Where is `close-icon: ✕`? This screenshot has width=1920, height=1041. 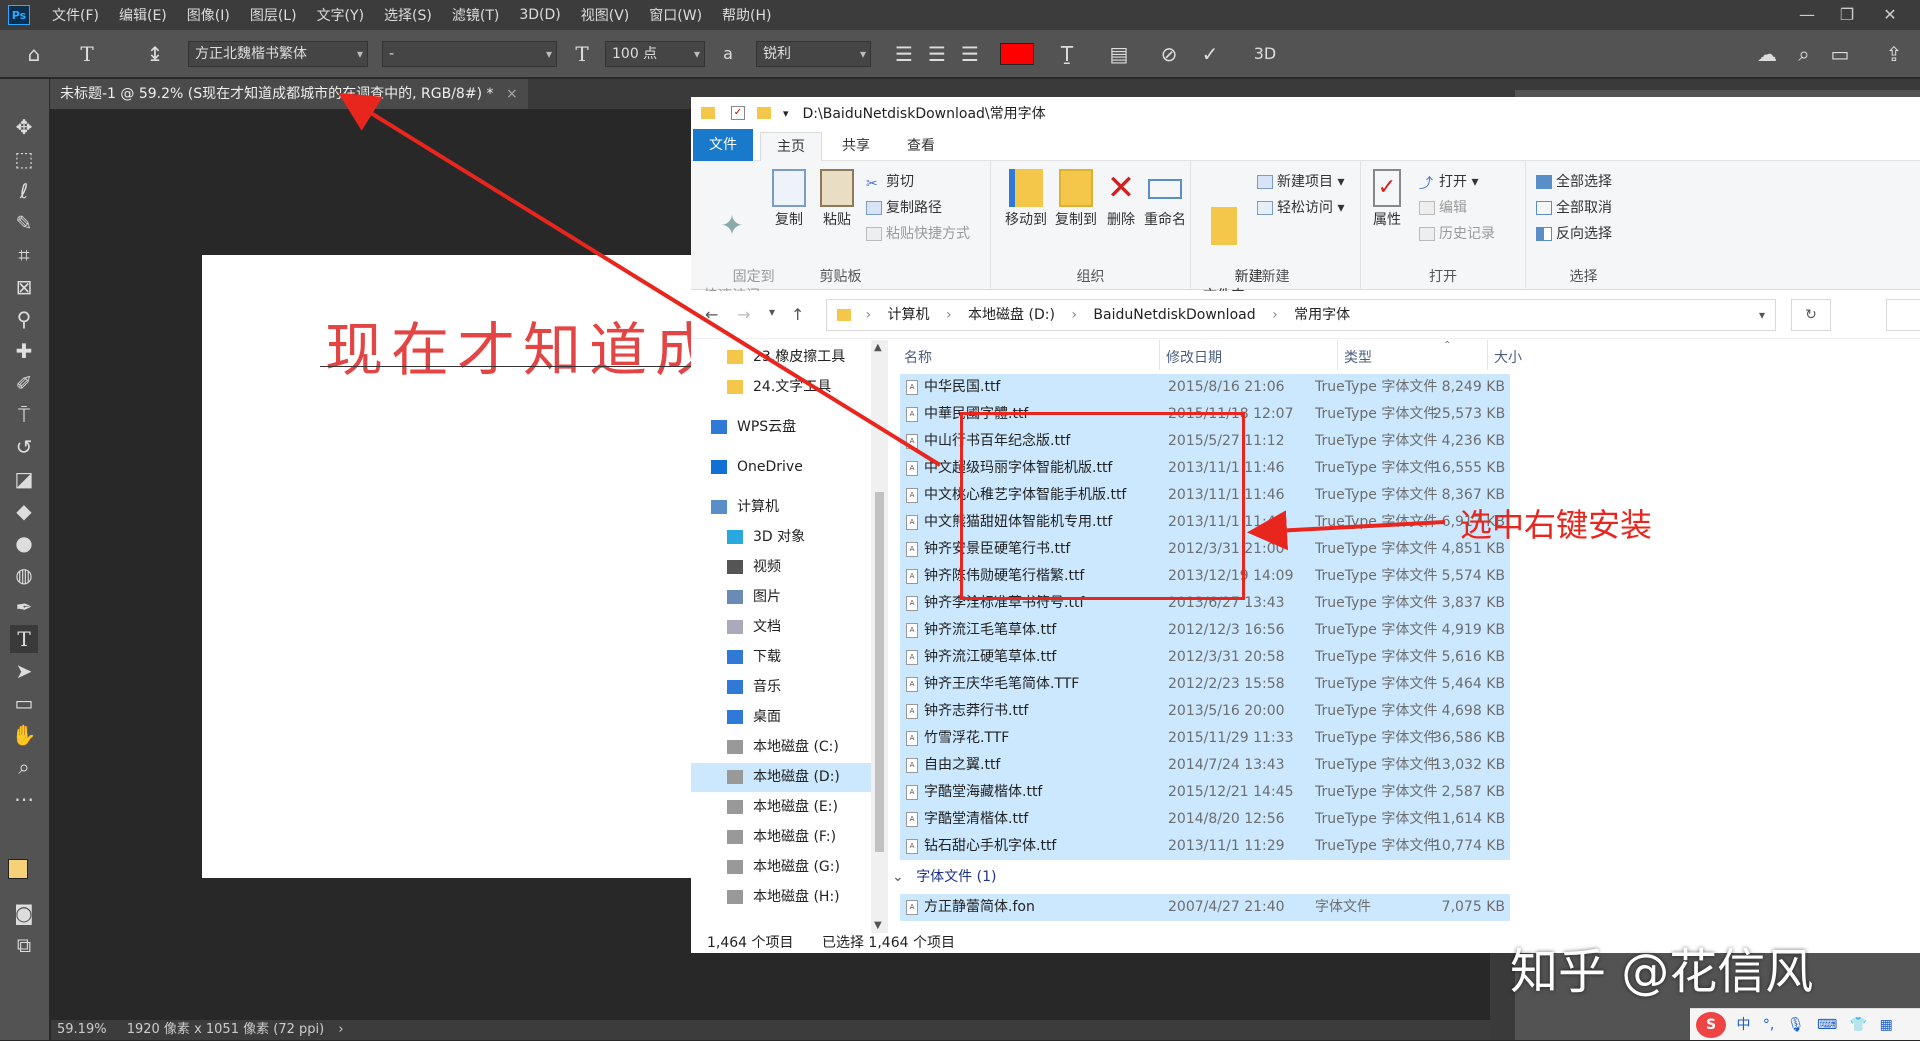
close-icon: ✕ is located at coordinates (1890, 15).